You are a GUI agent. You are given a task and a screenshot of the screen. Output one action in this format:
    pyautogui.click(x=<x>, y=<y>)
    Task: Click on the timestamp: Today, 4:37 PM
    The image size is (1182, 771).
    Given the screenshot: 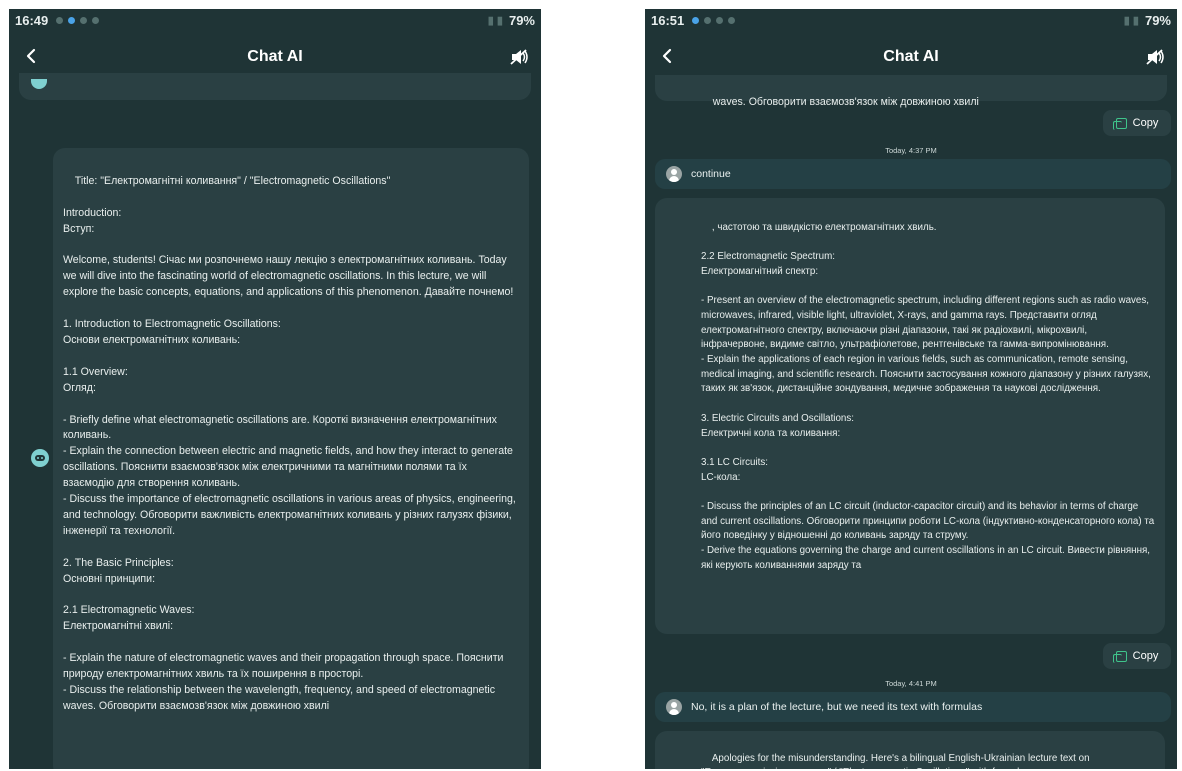 What is the action you would take?
    pyautogui.click(x=911, y=150)
    